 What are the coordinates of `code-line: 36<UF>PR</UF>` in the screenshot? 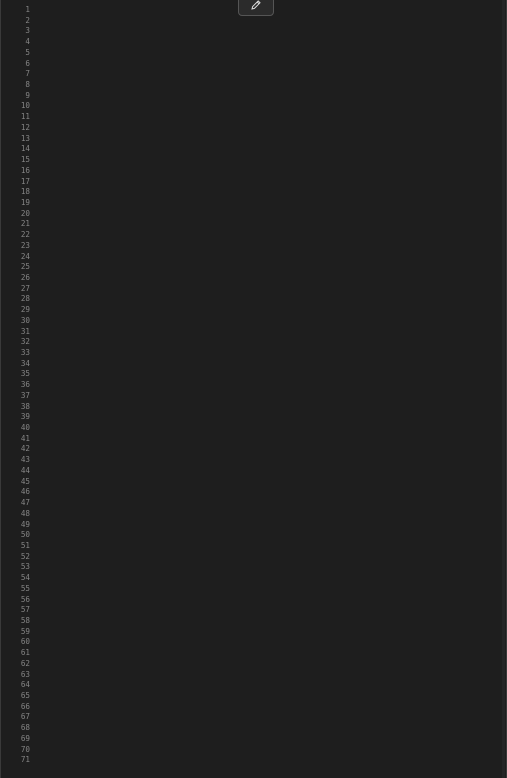 It's located at (253, 385).